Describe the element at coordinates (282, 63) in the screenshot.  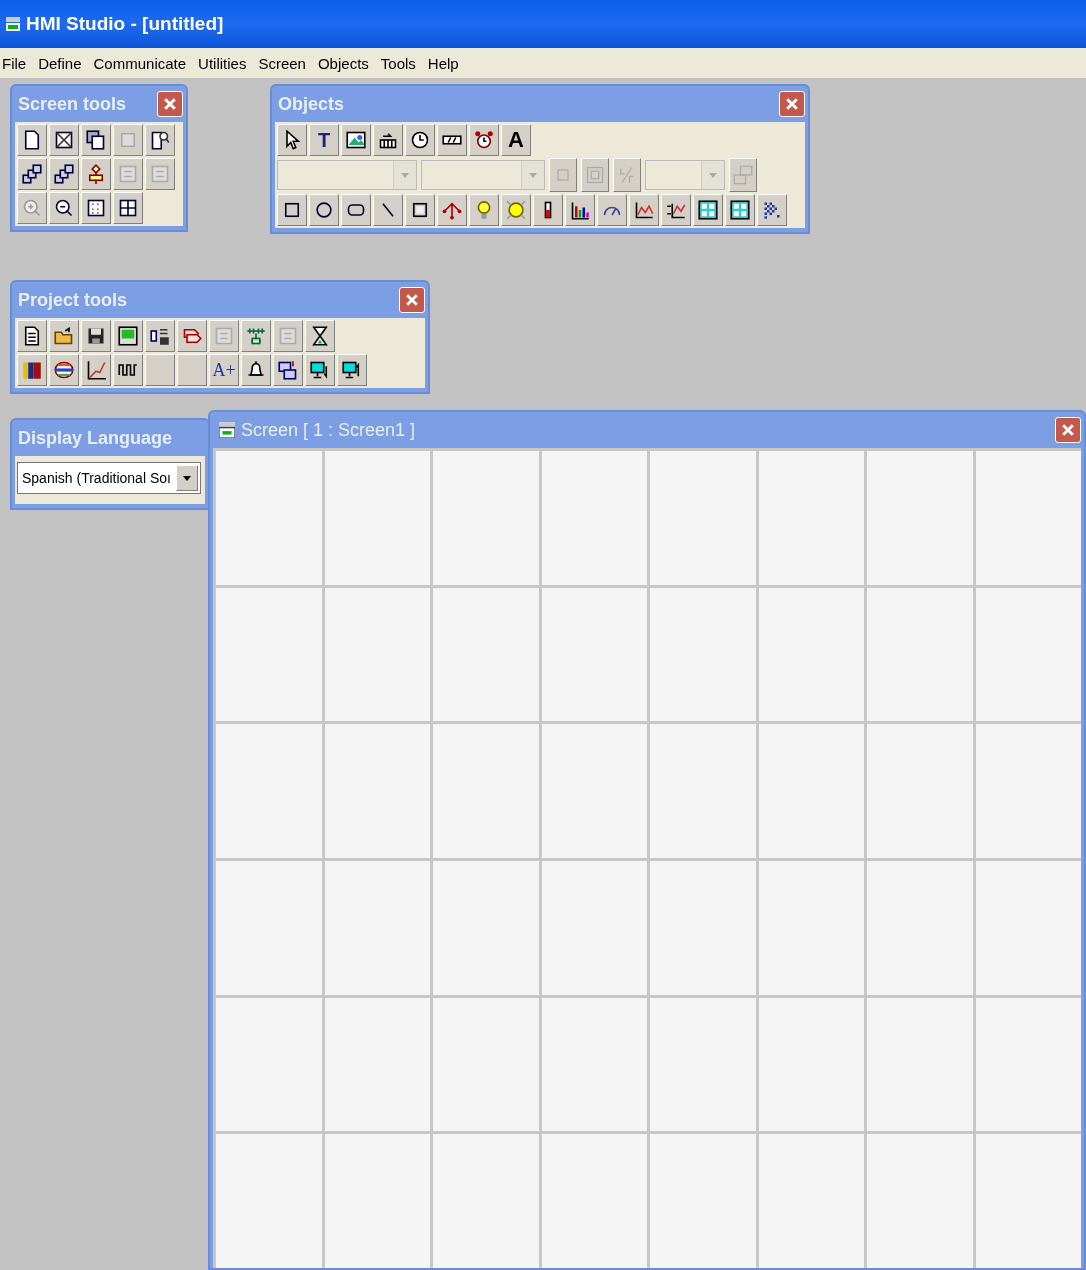
I see `menu-item: Screen` at that location.